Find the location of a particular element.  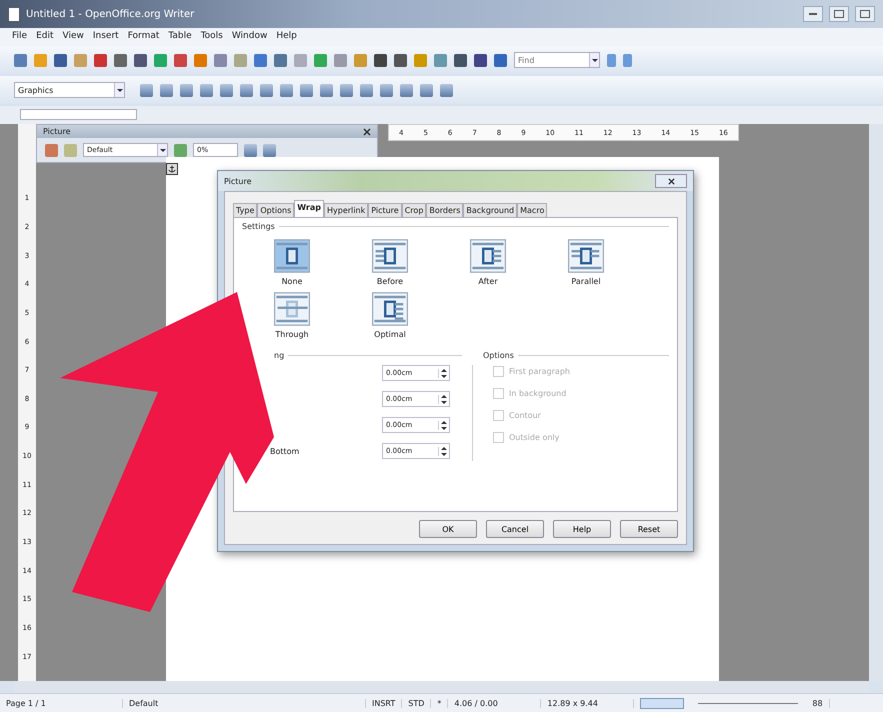

tab: Background is located at coordinates (490, 210).